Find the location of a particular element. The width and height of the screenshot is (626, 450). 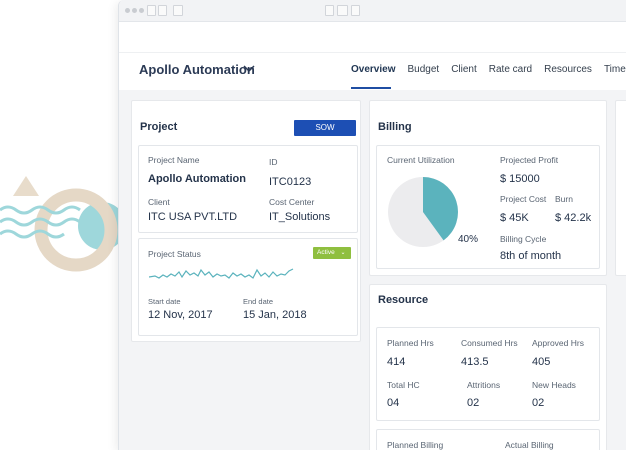

cost-center-value: IT_Solutions is located at coordinates (300, 217).